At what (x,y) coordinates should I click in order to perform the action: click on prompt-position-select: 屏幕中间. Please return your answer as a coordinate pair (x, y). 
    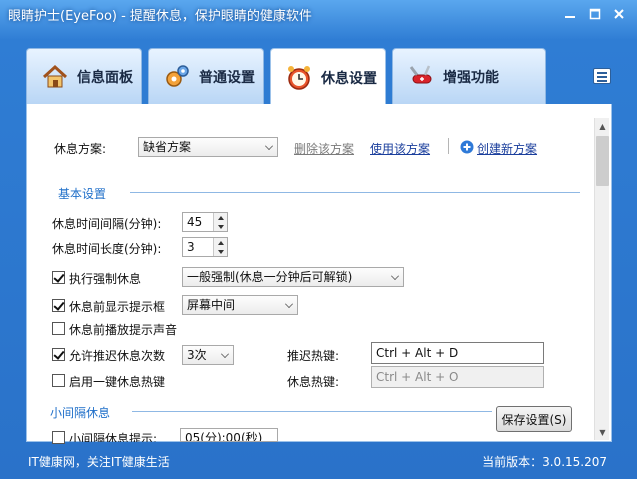
    Looking at the image, I should click on (240, 305).